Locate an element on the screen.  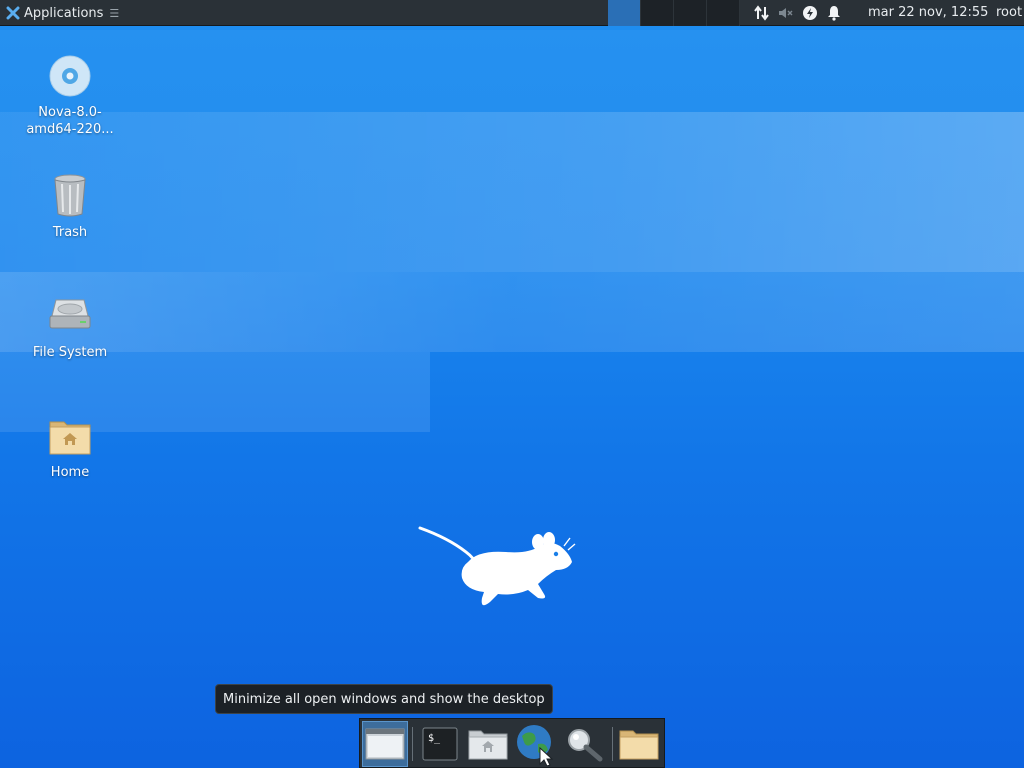
workspace-switcher is located at coordinates (674, 13).